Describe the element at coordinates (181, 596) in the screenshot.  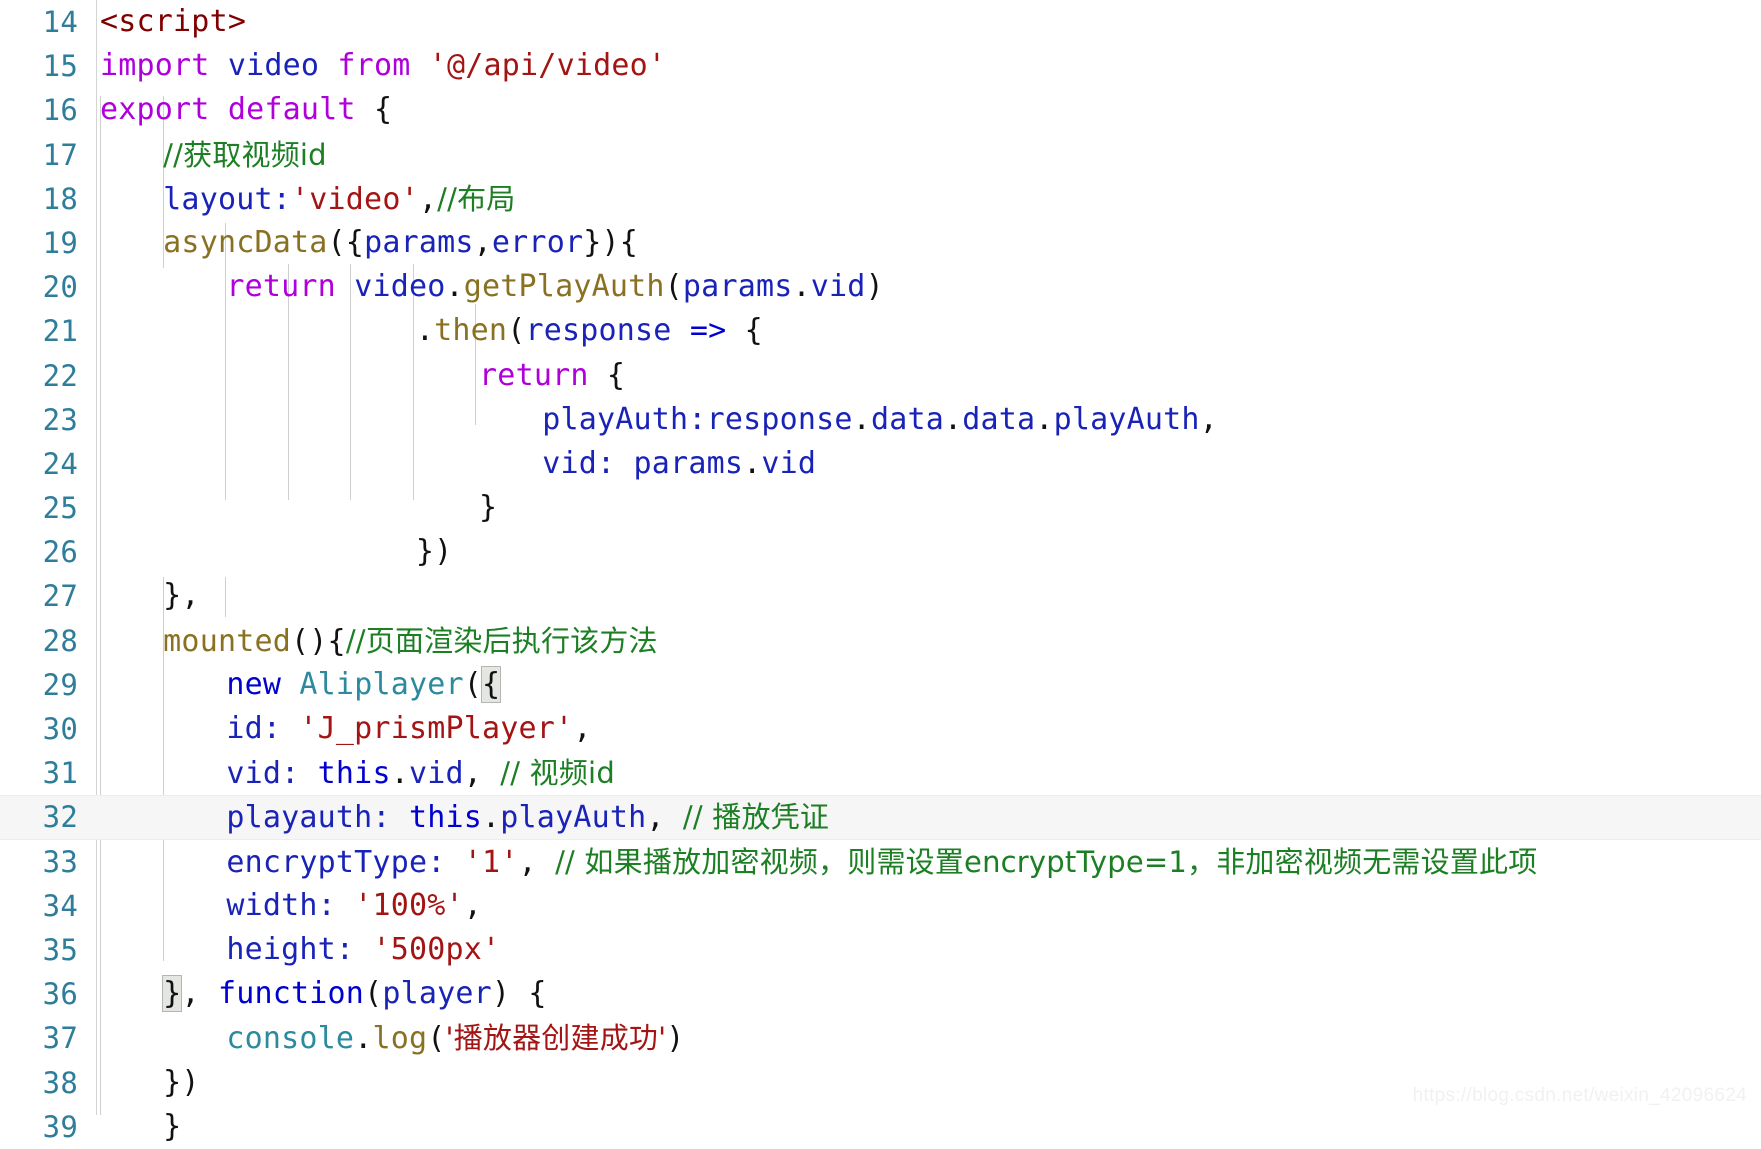
I see `code-line-content: },` at that location.